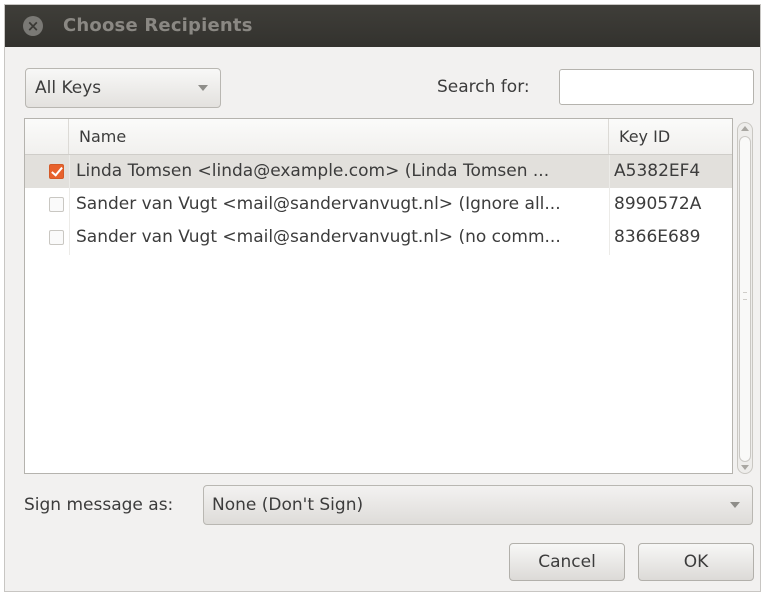  I want to click on key-id: 8366E689, so click(657, 237).